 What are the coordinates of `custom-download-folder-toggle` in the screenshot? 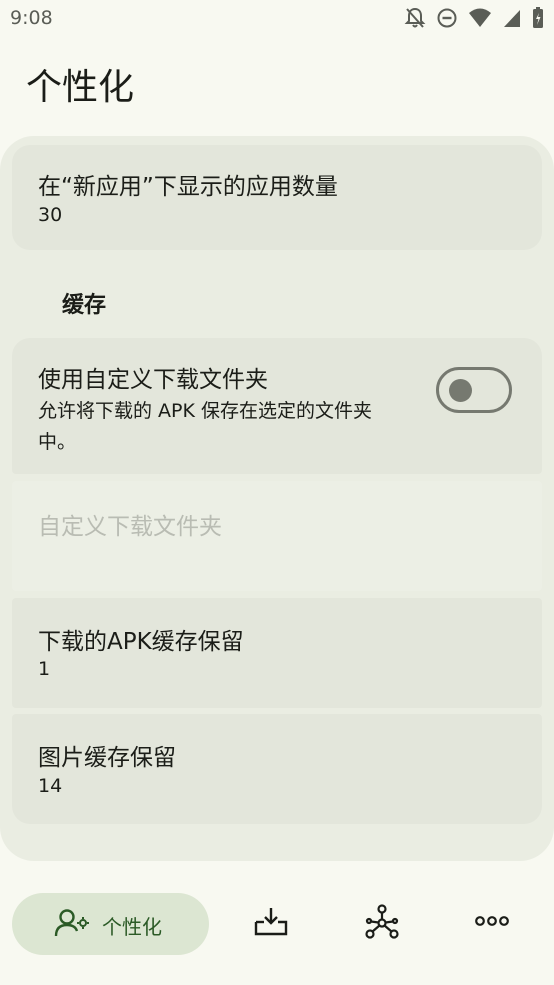 It's located at (474, 390).